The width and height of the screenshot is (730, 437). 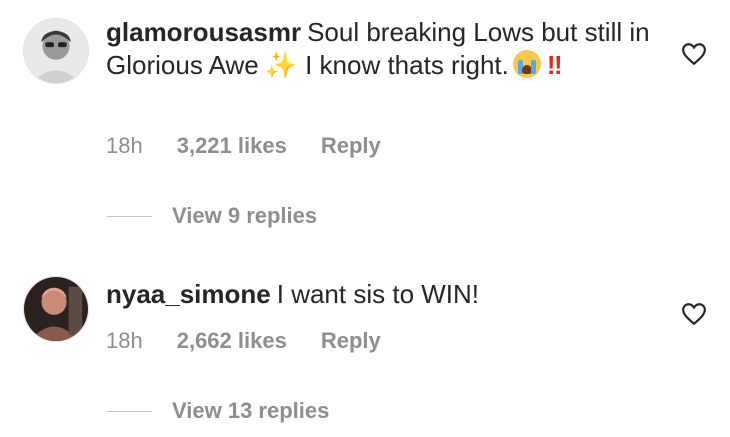 I want to click on comment-text-part2: I know thats right., so click(x=407, y=65).